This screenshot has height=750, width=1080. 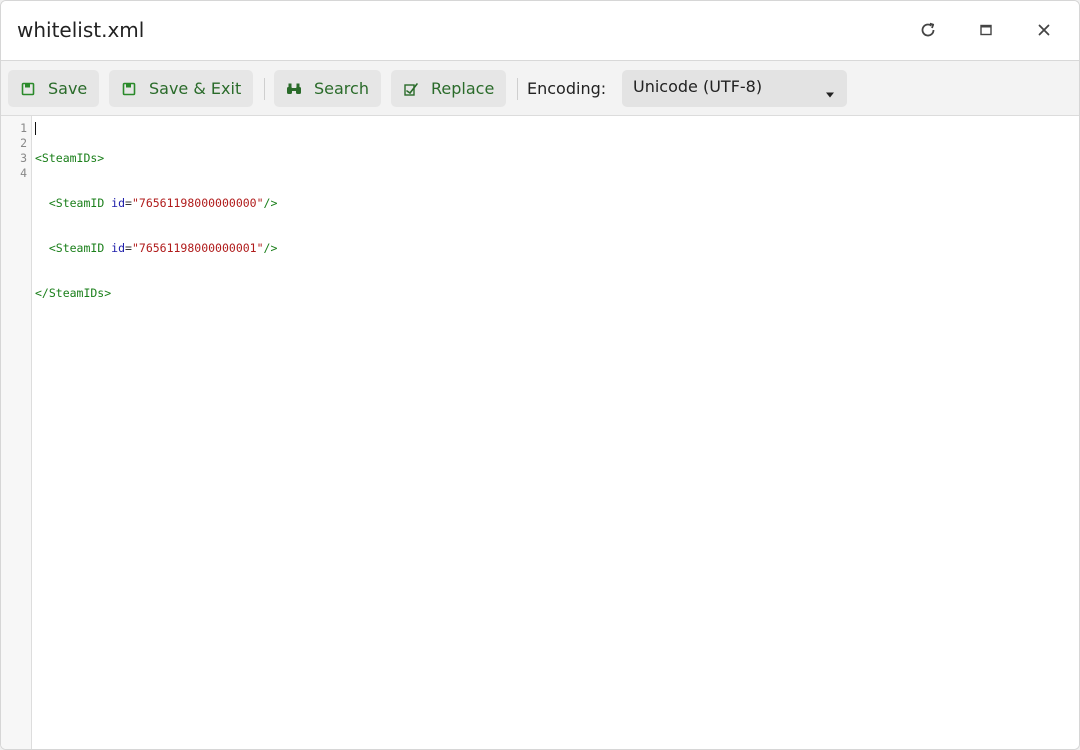 What do you see at coordinates (567, 88) in the screenshot?
I see `encoding-label: Encoding:` at bounding box center [567, 88].